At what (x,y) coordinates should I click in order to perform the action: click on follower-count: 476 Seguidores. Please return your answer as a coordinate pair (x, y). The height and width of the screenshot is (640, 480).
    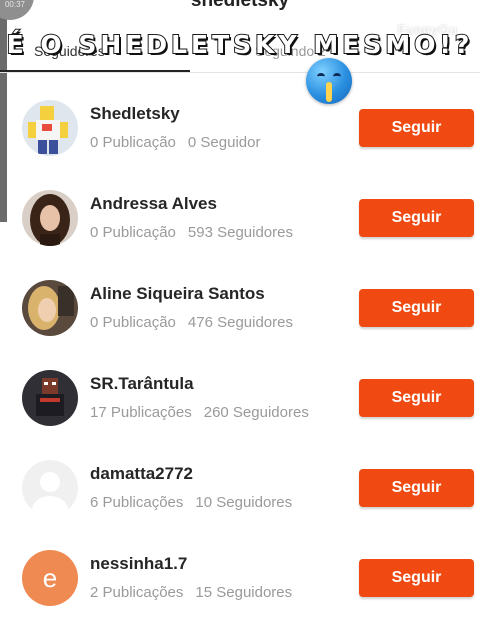
    Looking at the image, I should click on (240, 322).